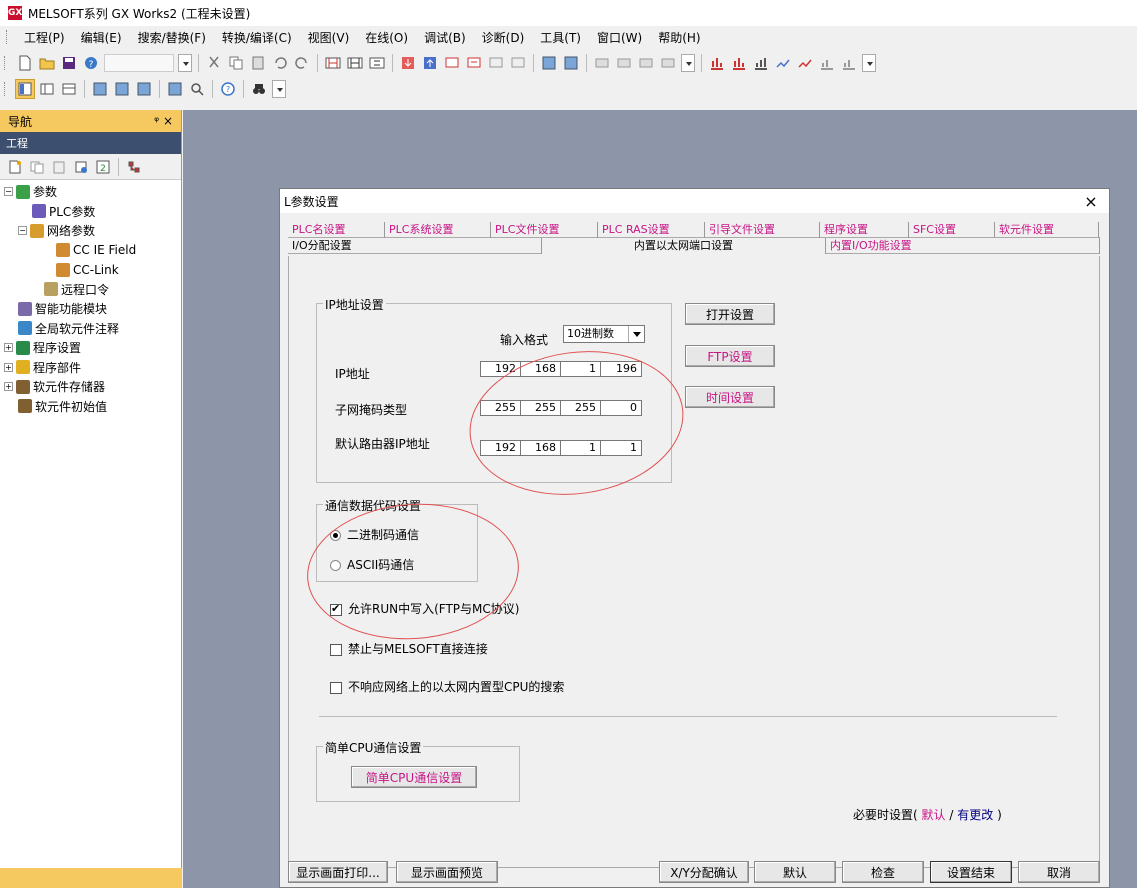 Image resolution: width=1137 pixels, height=888 pixels. Describe the element at coordinates (257, 37) in the screenshot. I see `menu-compile: 转换/编译(C)` at that location.